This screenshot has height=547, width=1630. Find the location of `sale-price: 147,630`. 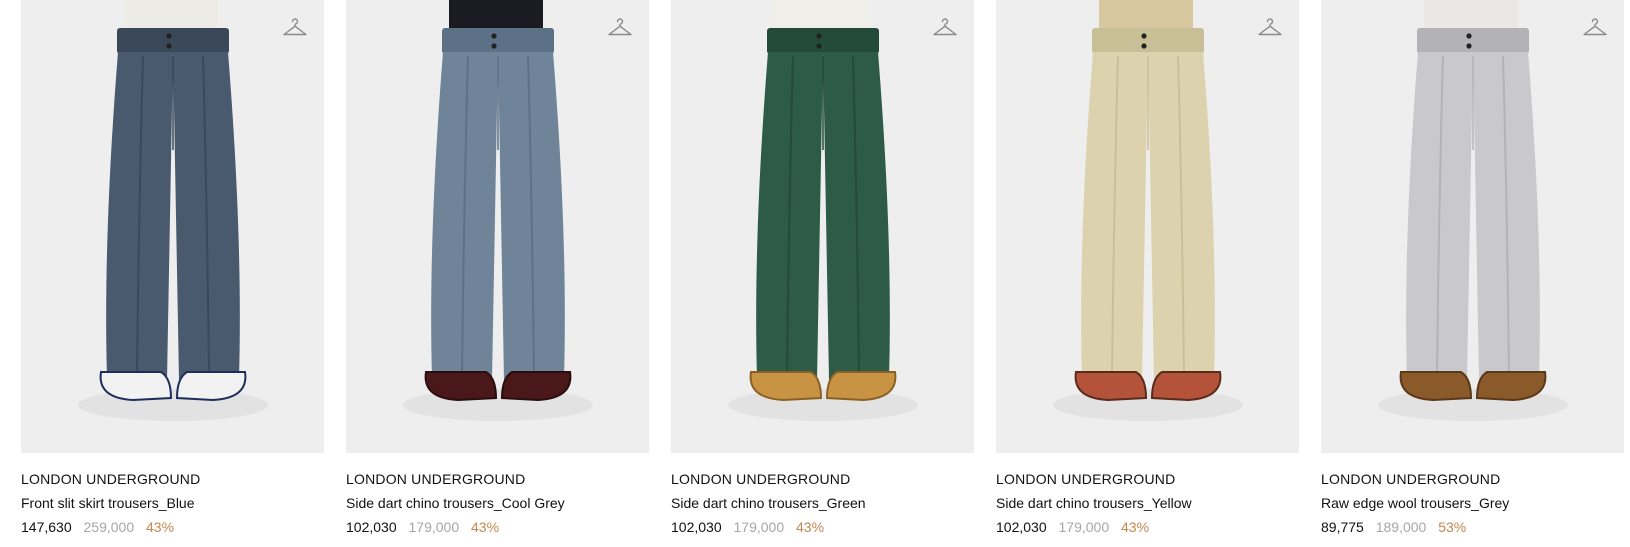

sale-price: 147,630 is located at coordinates (46, 527).